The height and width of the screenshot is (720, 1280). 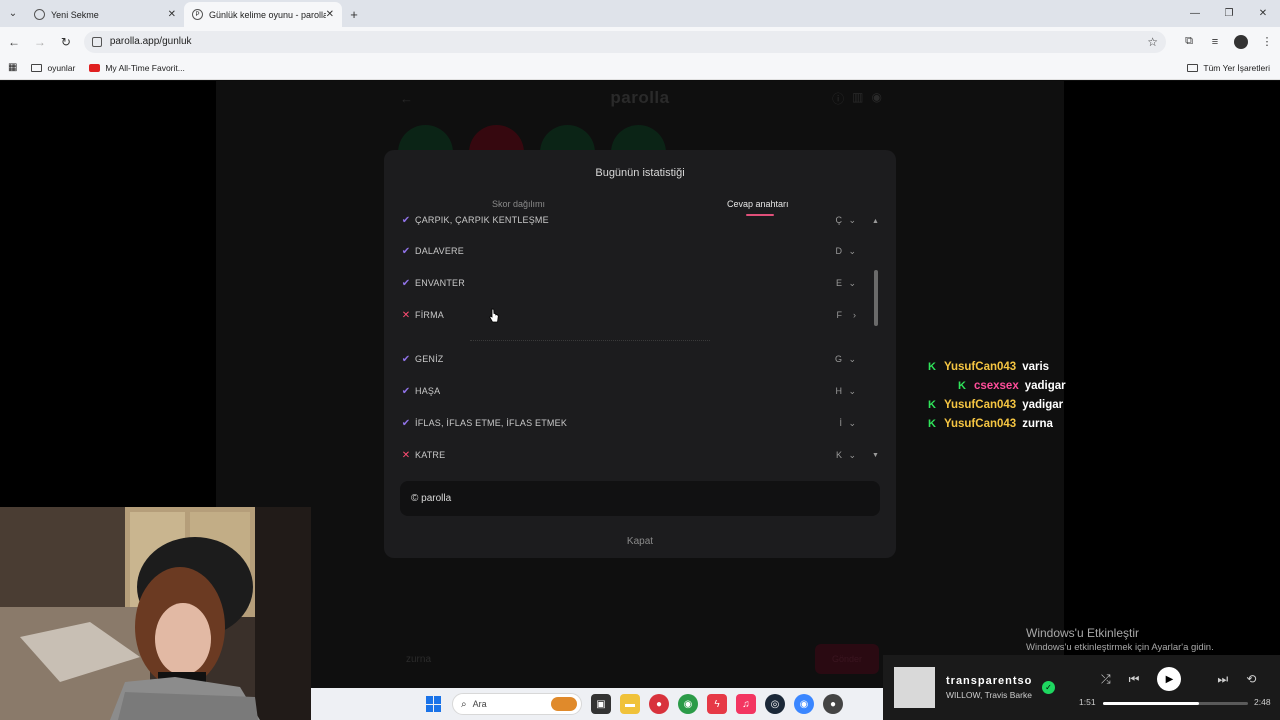 What do you see at coordinates (96, 41) in the screenshot?
I see `site-info-icon` at bounding box center [96, 41].